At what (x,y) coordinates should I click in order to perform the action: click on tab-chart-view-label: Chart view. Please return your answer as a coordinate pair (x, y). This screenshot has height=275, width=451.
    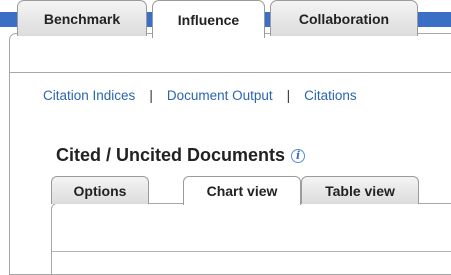
    Looking at the image, I should click on (242, 191).